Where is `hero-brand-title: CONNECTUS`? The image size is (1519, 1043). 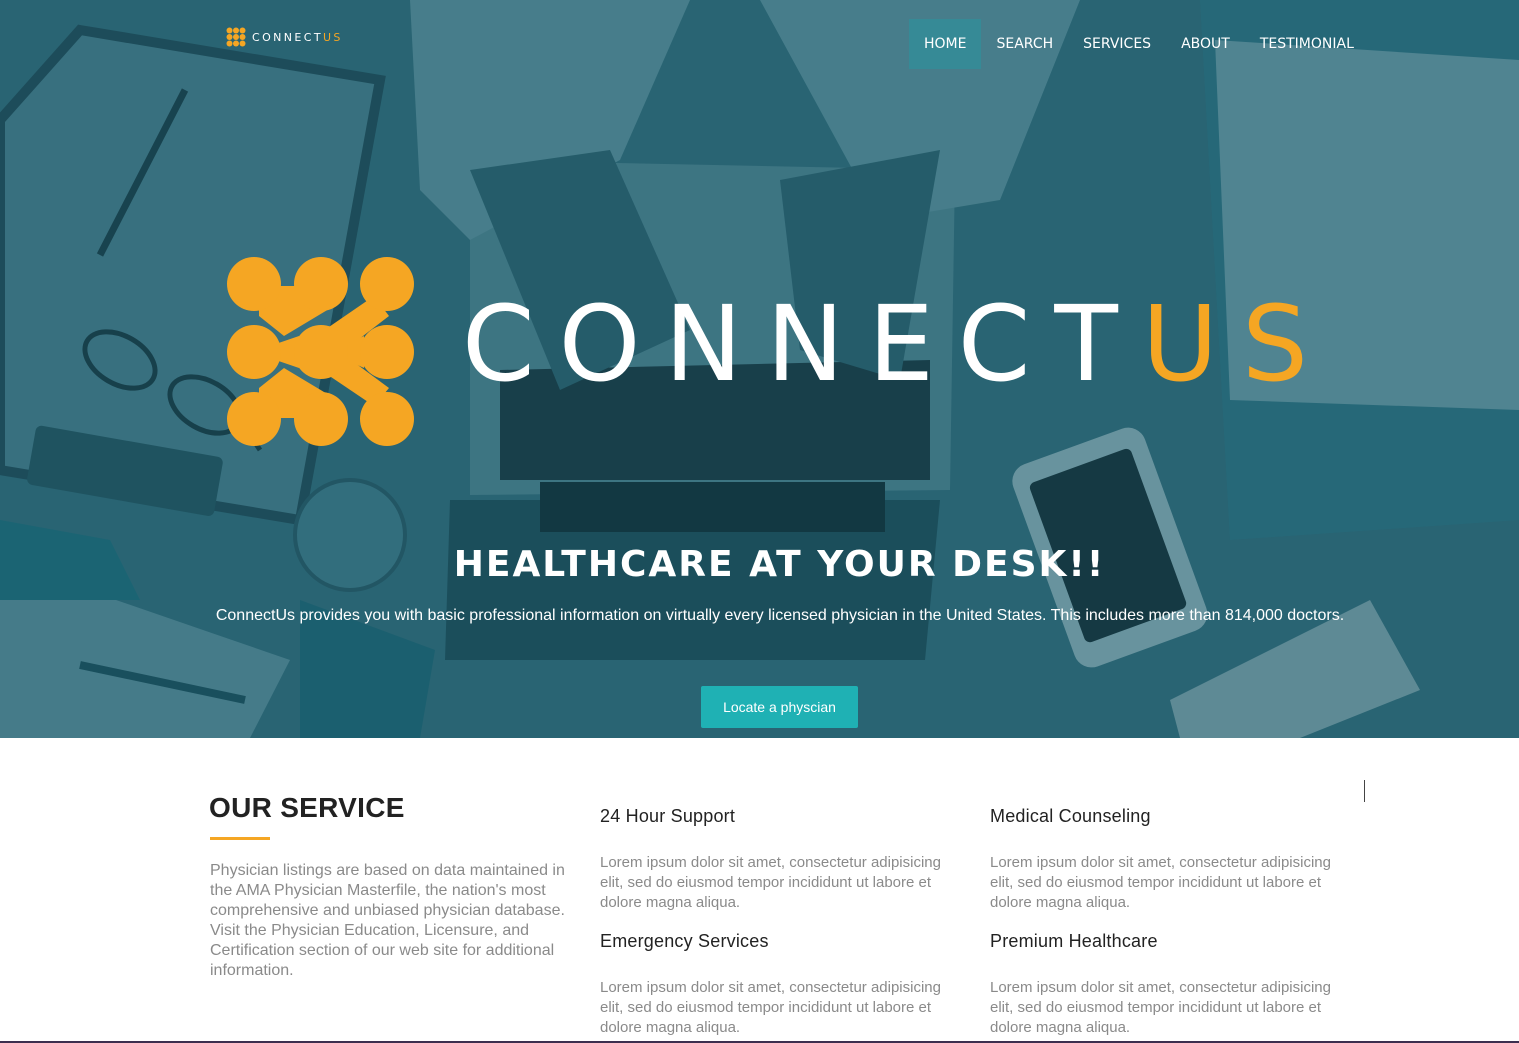
hero-brand-title: CONNECTUS is located at coordinates (897, 344).